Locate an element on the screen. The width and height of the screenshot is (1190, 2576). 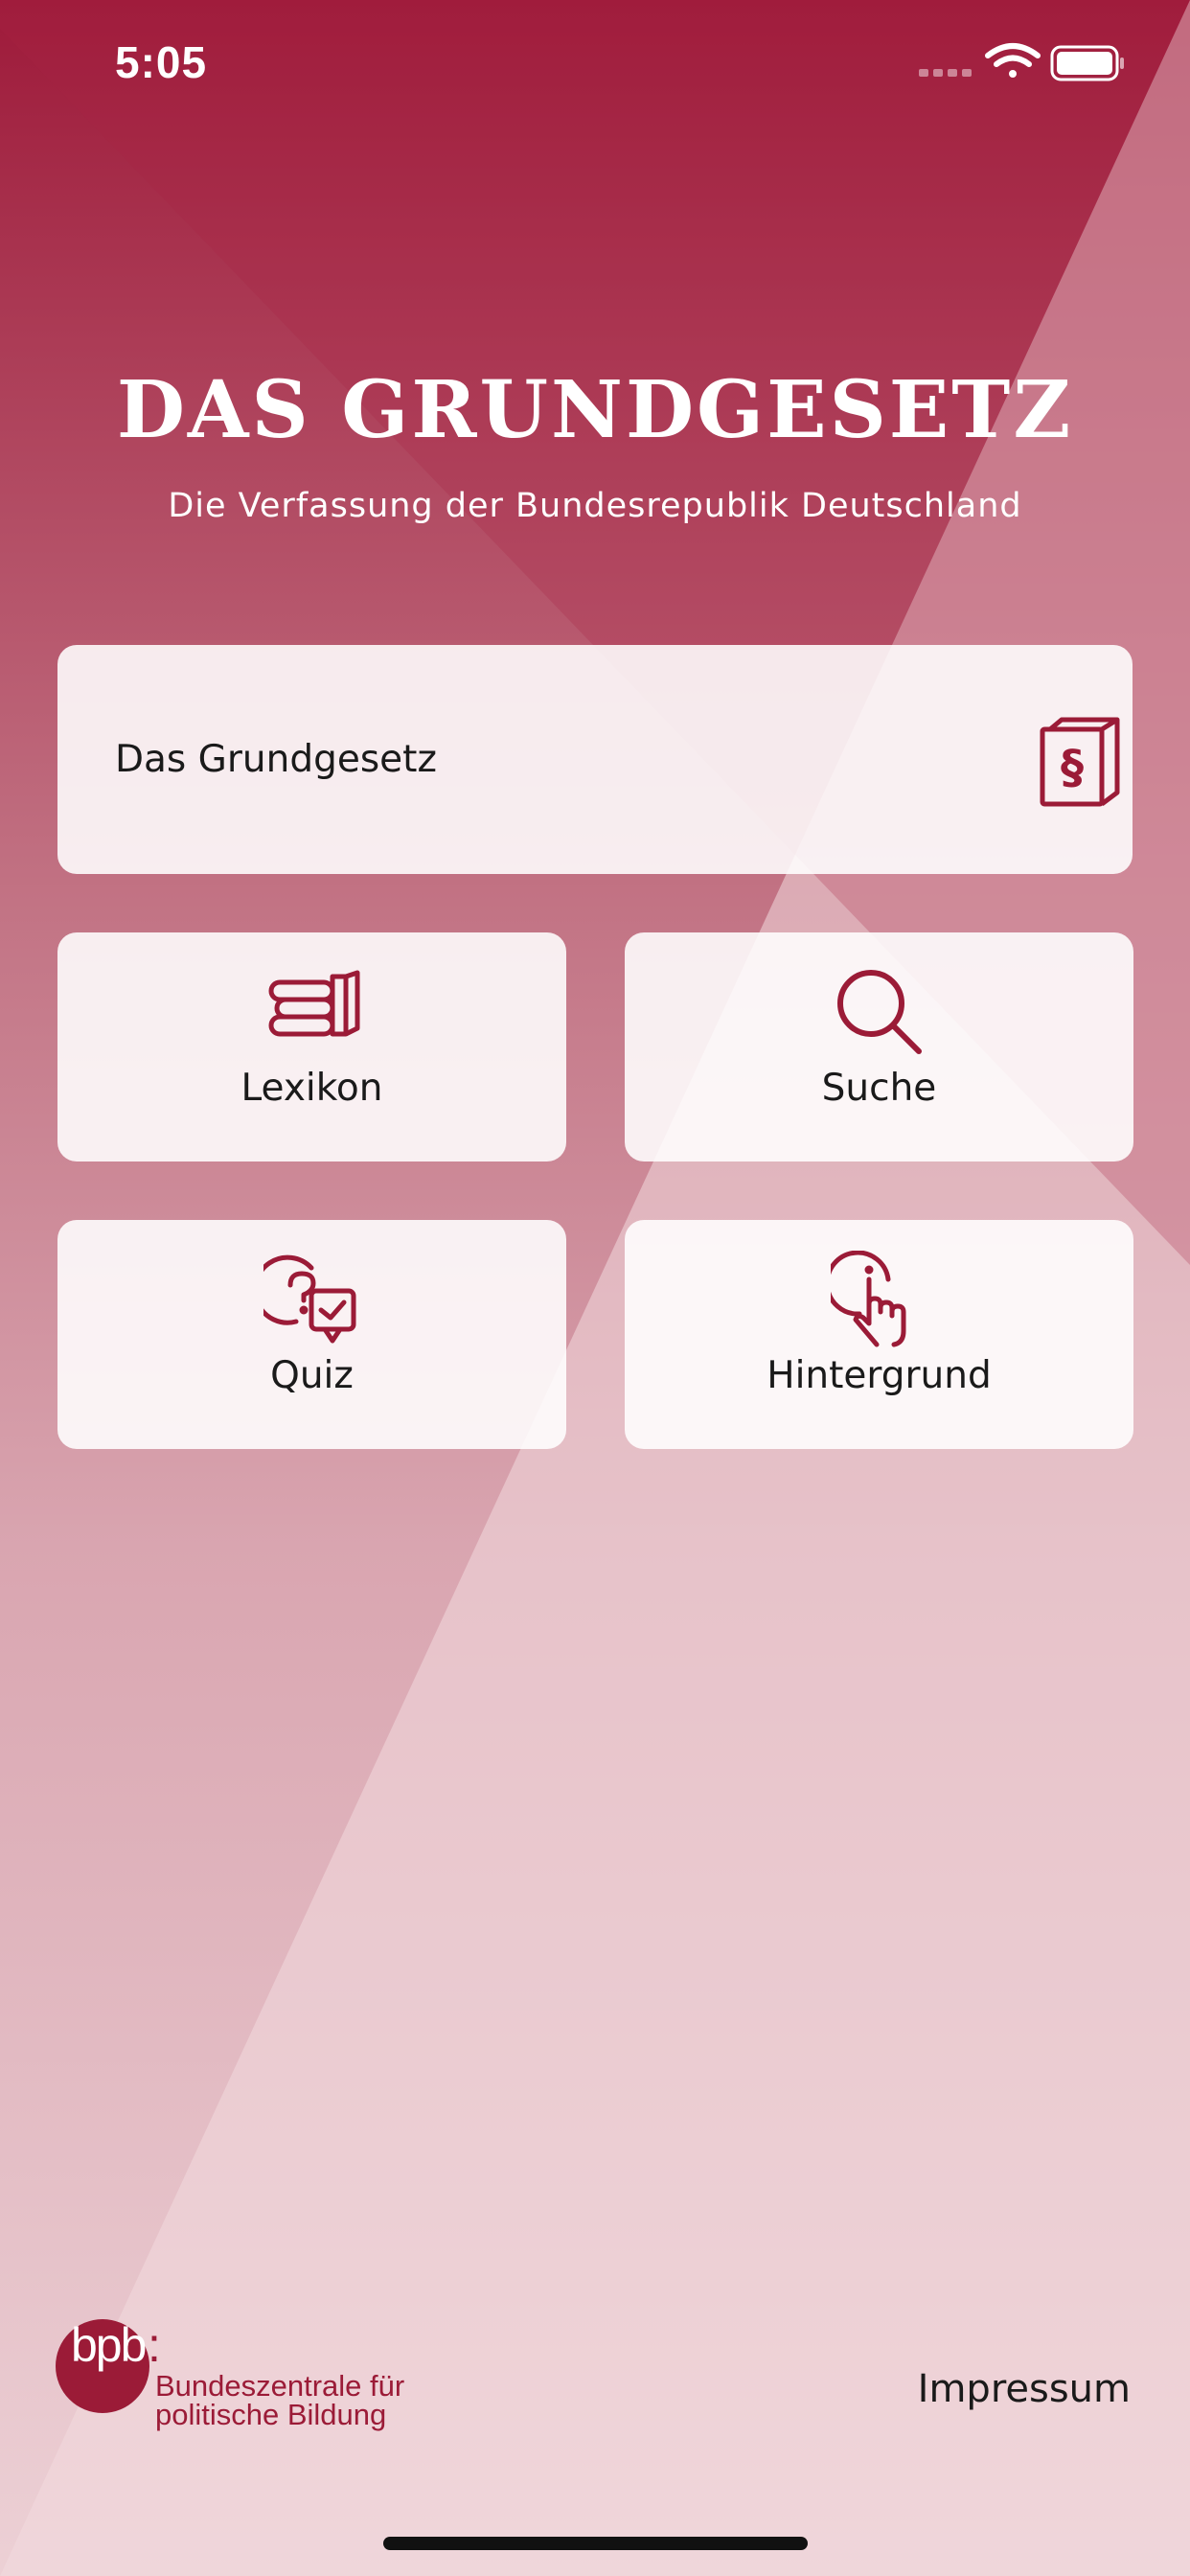
suche-button: Suche is located at coordinates (879, 1047).